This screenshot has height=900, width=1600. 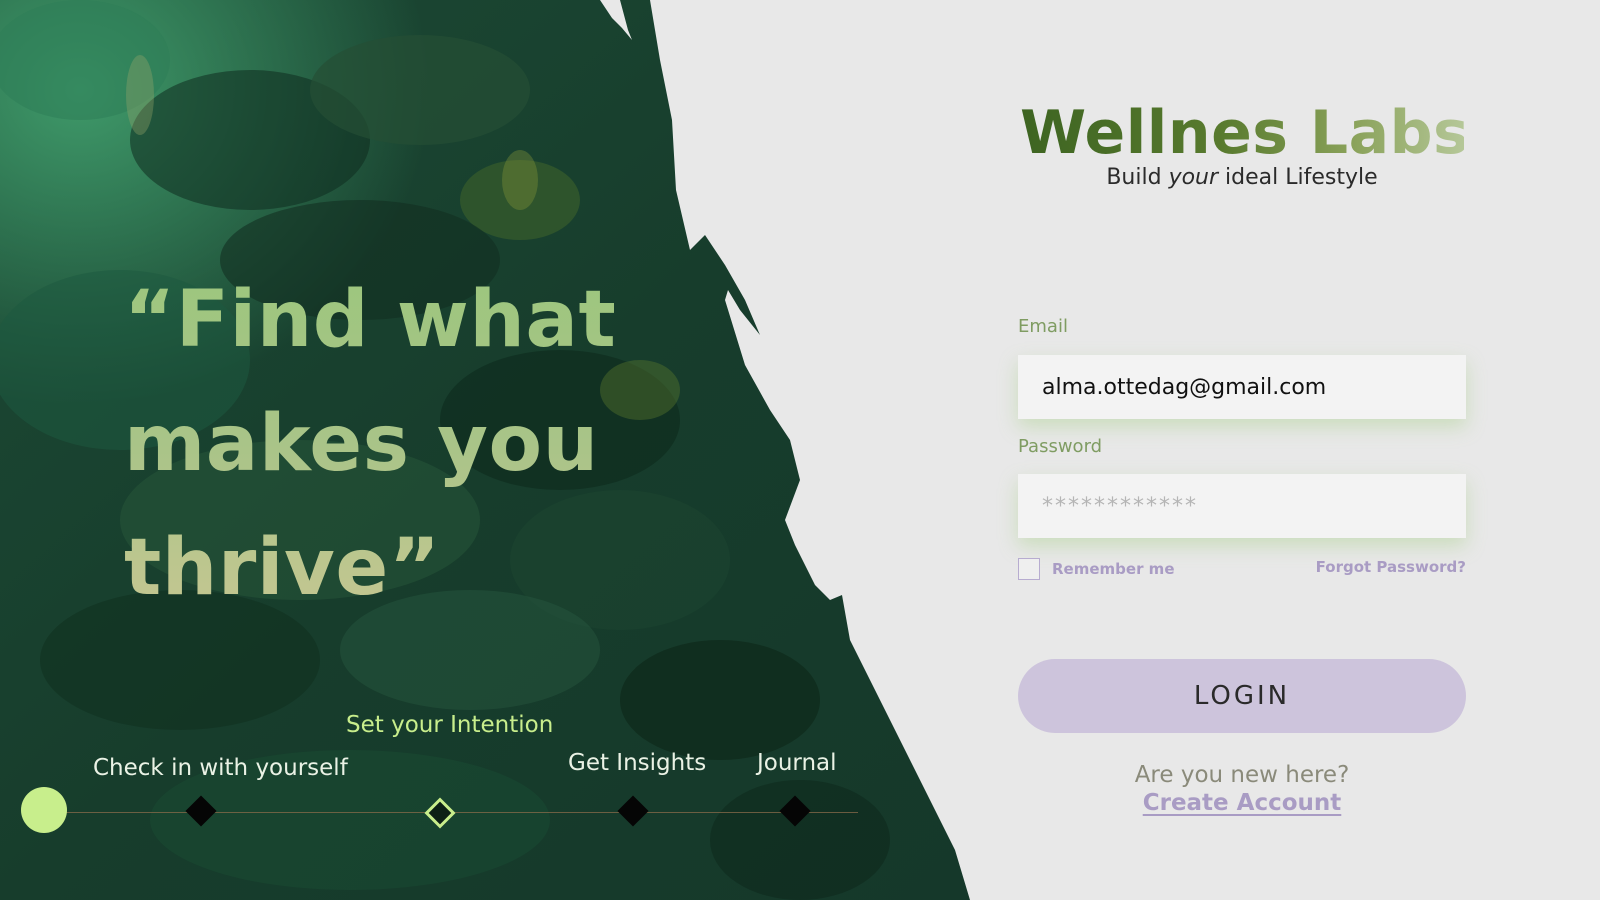 What do you see at coordinates (361, 444) in the screenshot?
I see `hero-quote-line-2: makes you` at bounding box center [361, 444].